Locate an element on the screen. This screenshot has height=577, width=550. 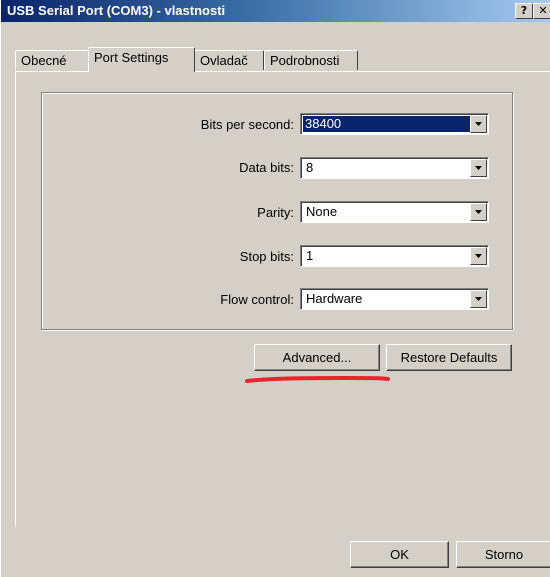
help-button: ? is located at coordinates (524, 11).